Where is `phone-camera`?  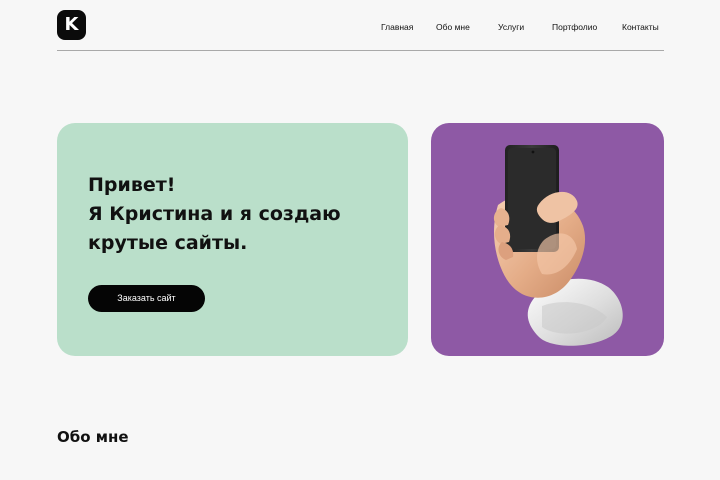
phone-camera is located at coordinates (533, 152).